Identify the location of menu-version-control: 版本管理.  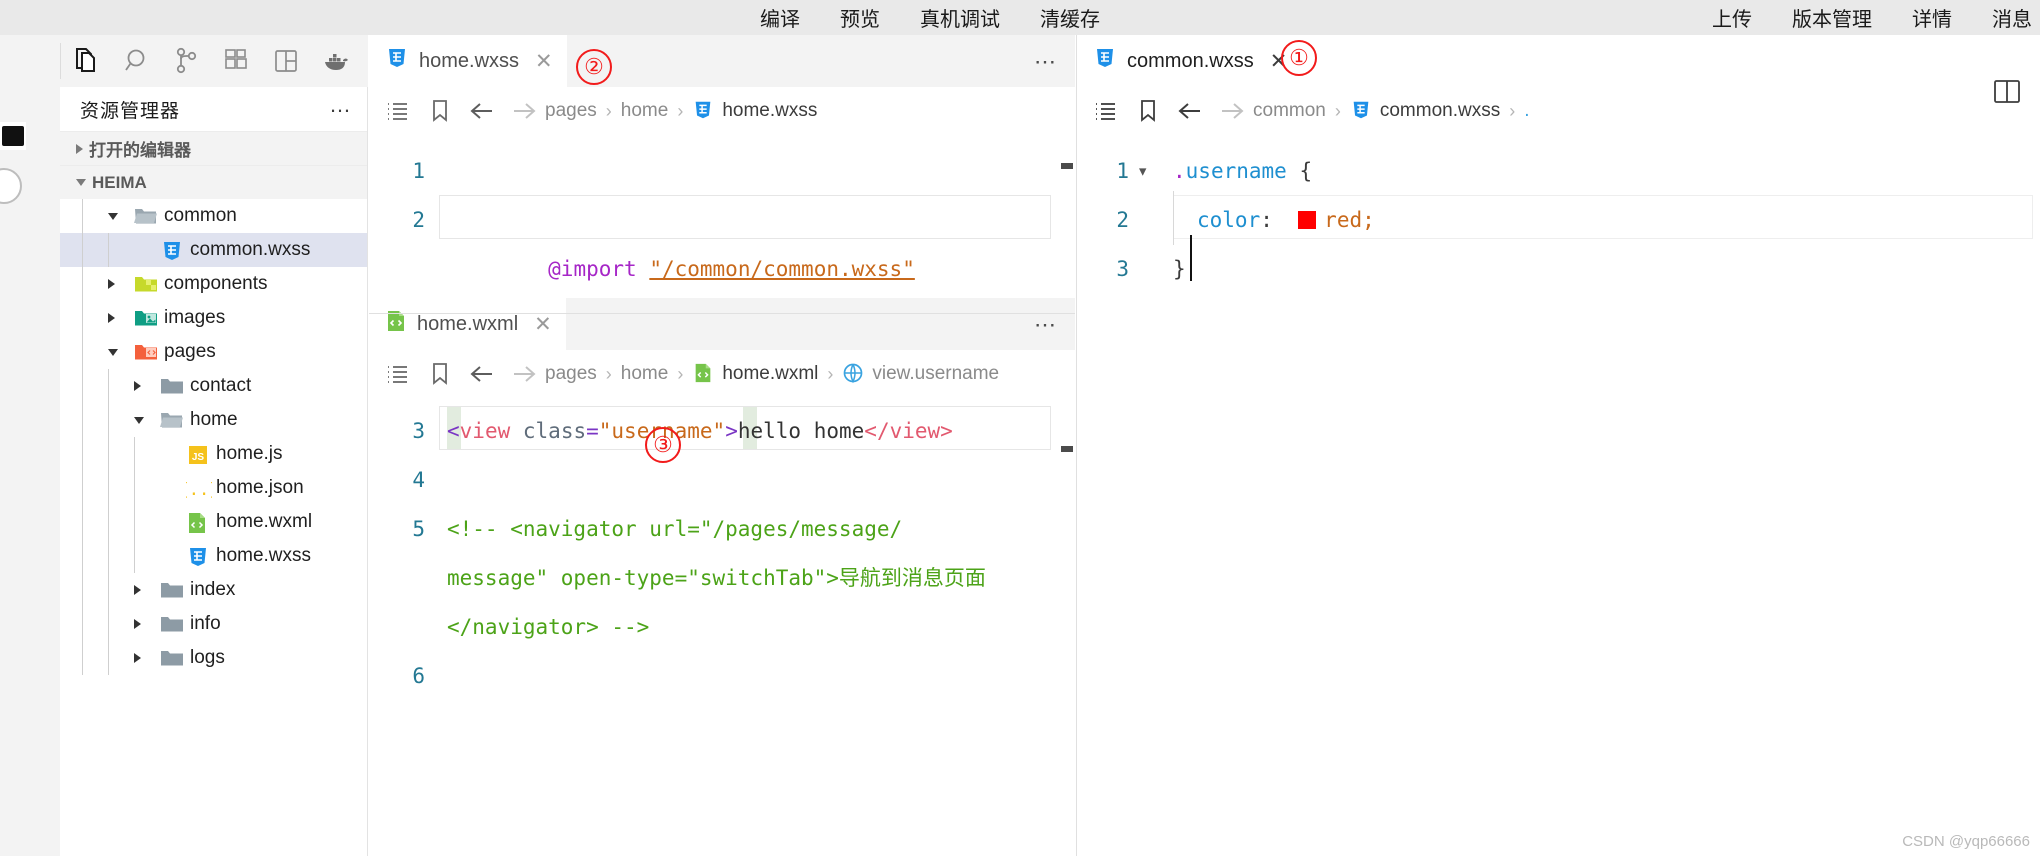
(1832, 17).